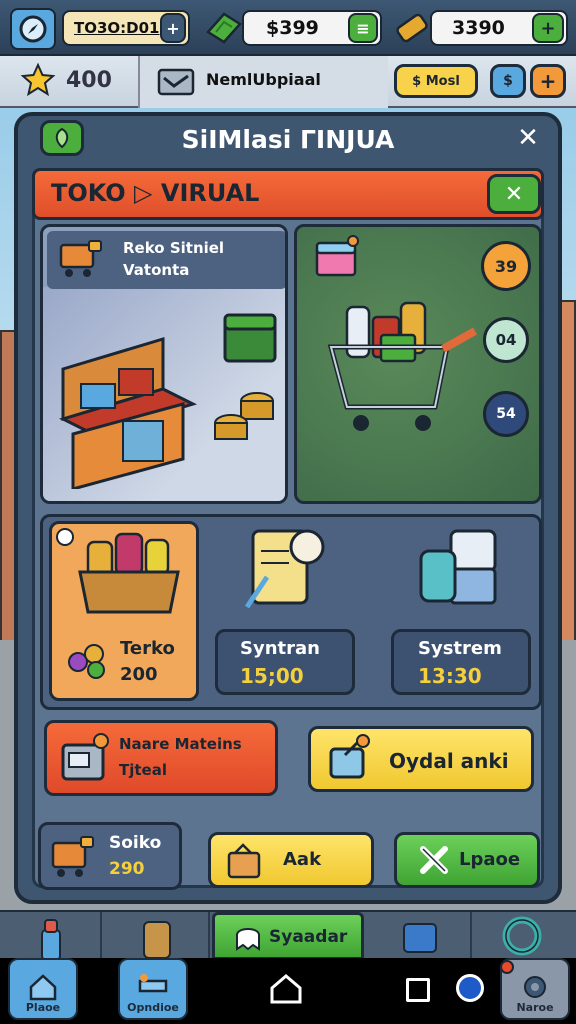 The image size is (576, 1024). I want to click on mission-label: NemlUbpiaal, so click(263, 79).